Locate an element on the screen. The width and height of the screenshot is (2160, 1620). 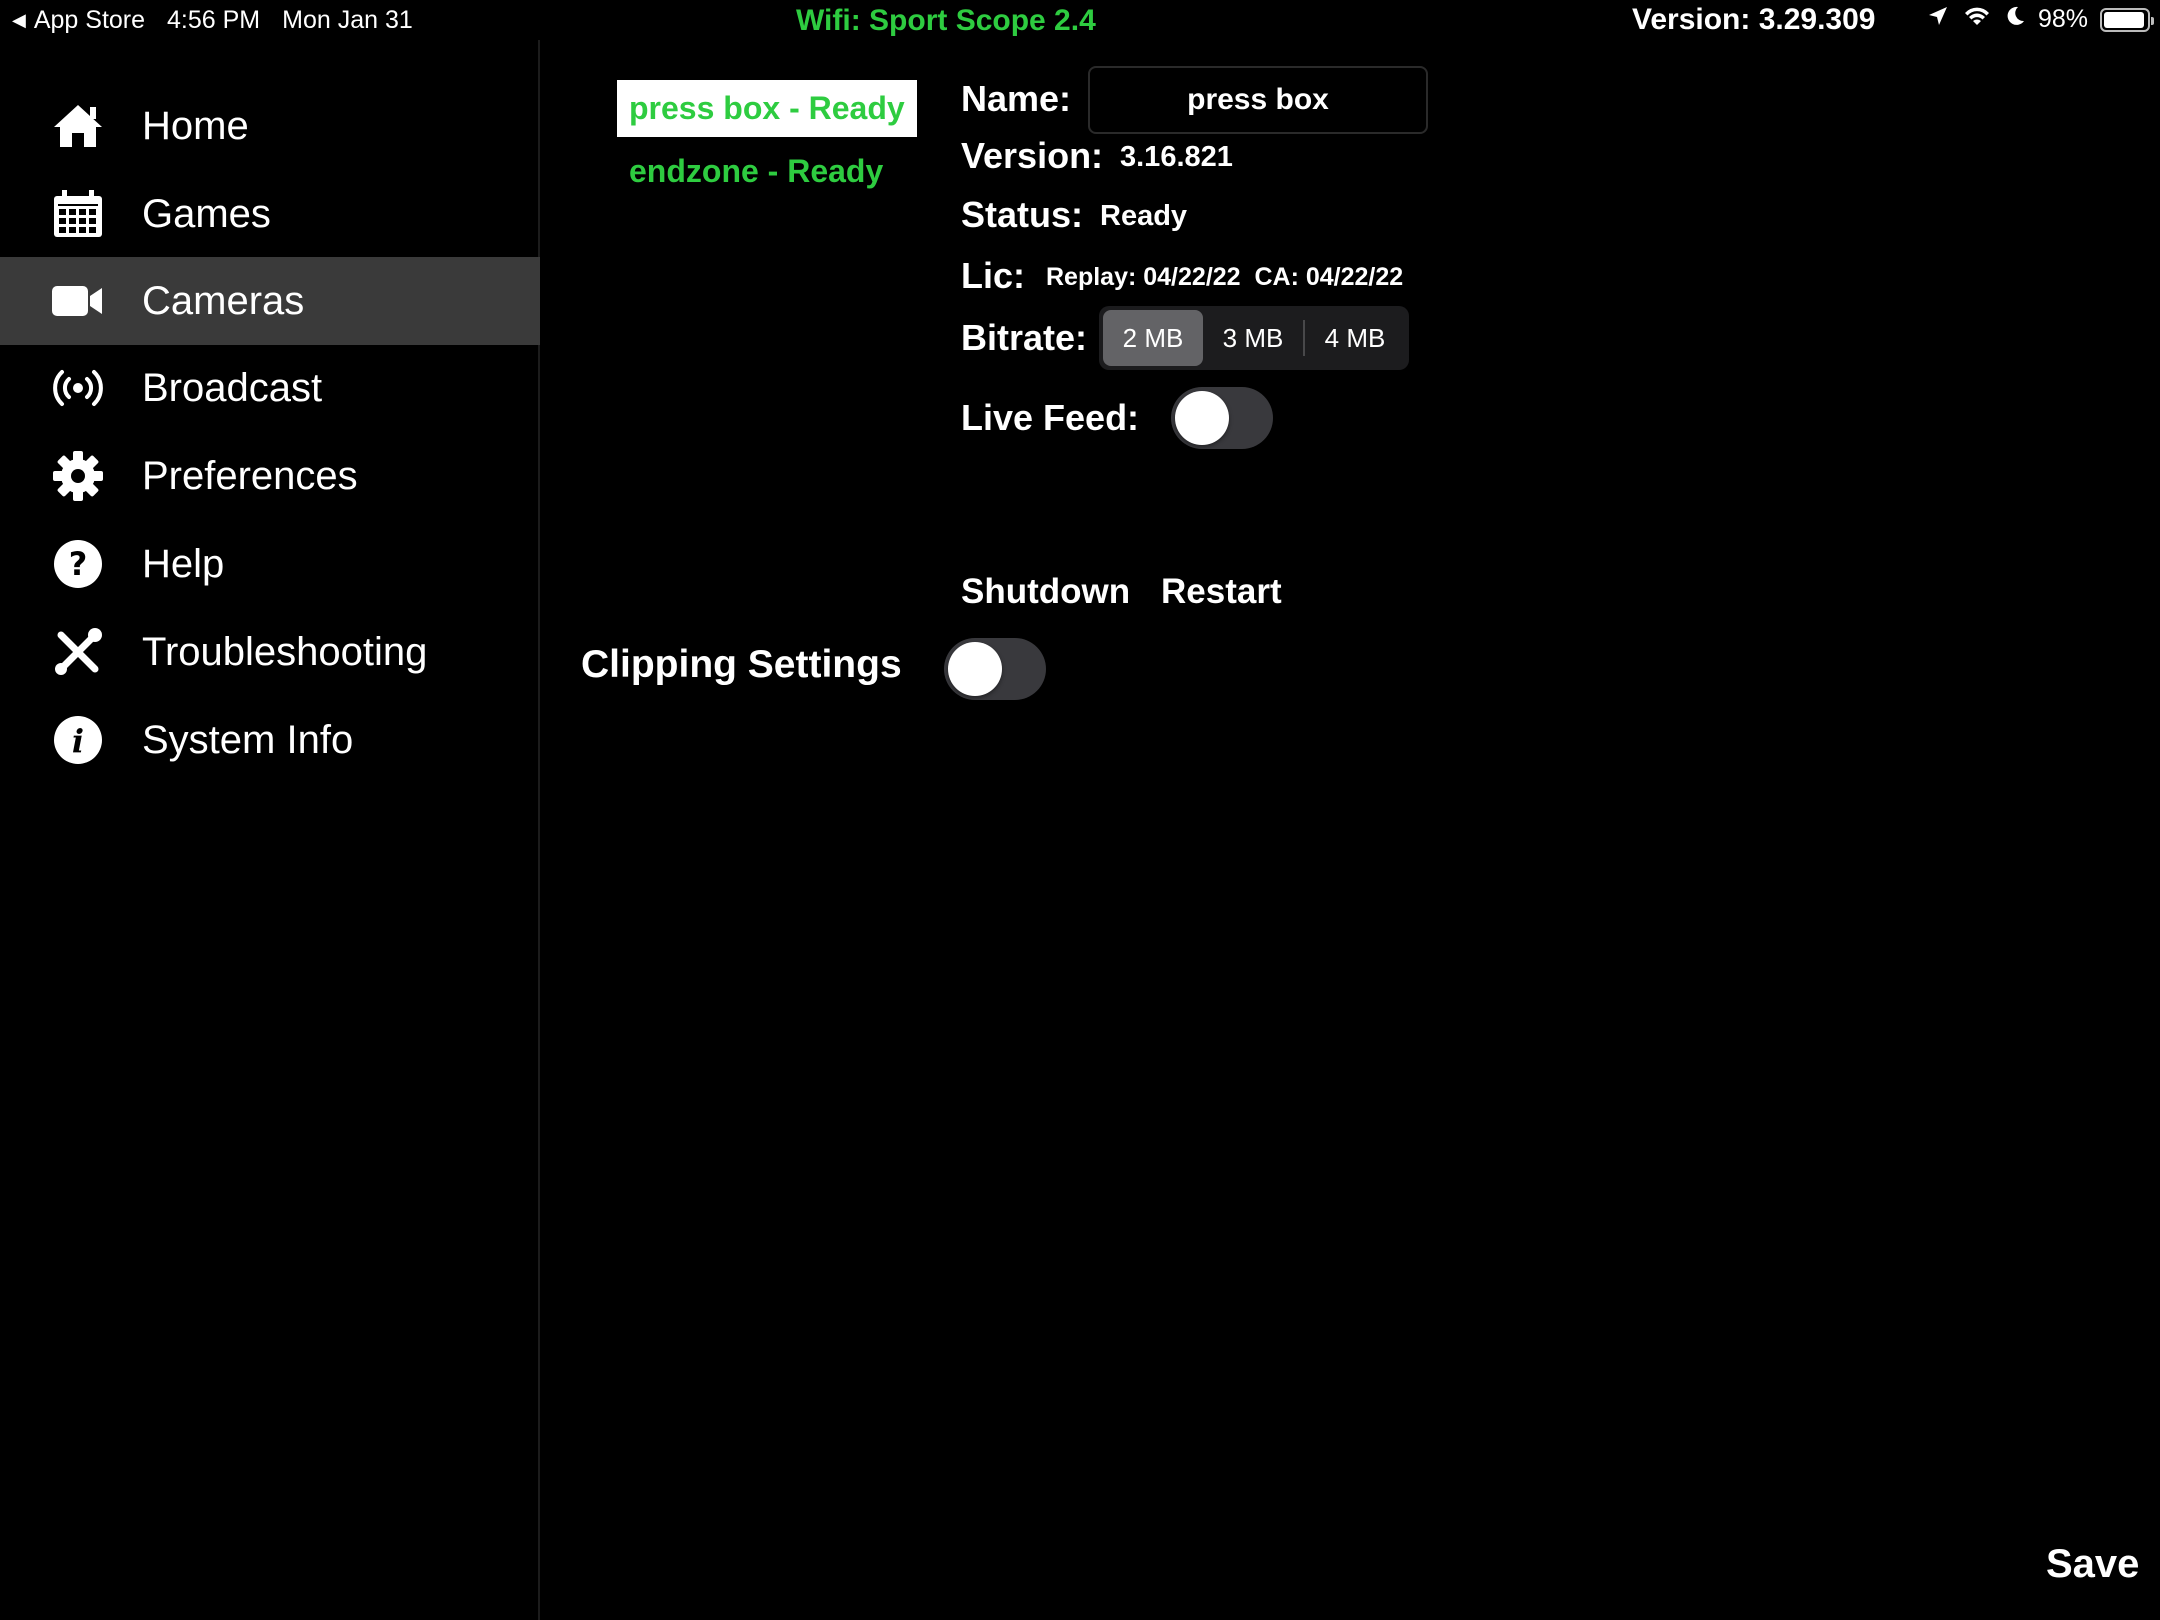
camera-name-input is located at coordinates (1258, 100).